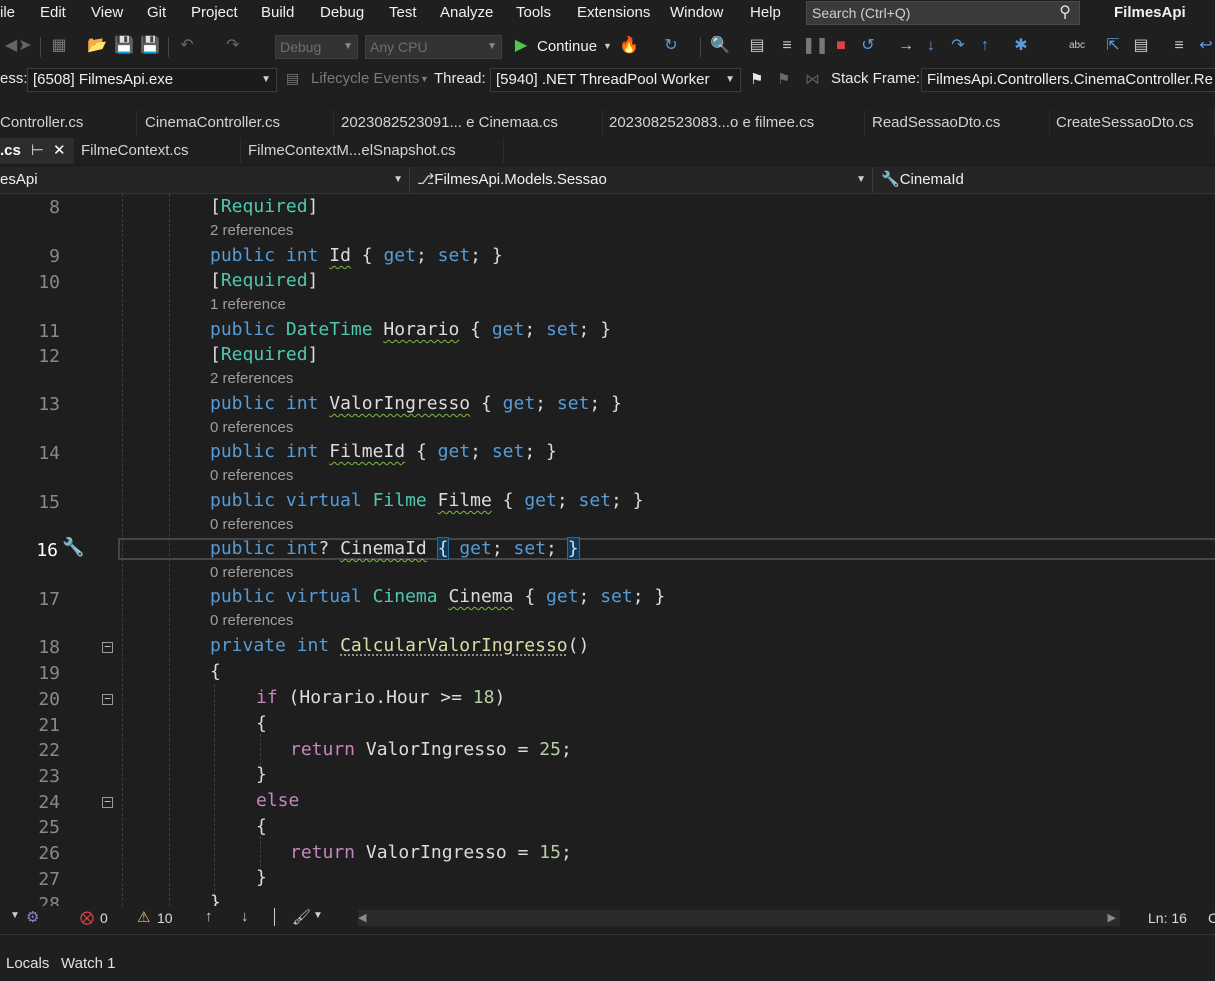 The width and height of the screenshot is (1215, 981). What do you see at coordinates (643, 180) in the screenshot?
I see `type-dropdown: ⎇FilmesApi.Models.Sessao ▼` at bounding box center [643, 180].